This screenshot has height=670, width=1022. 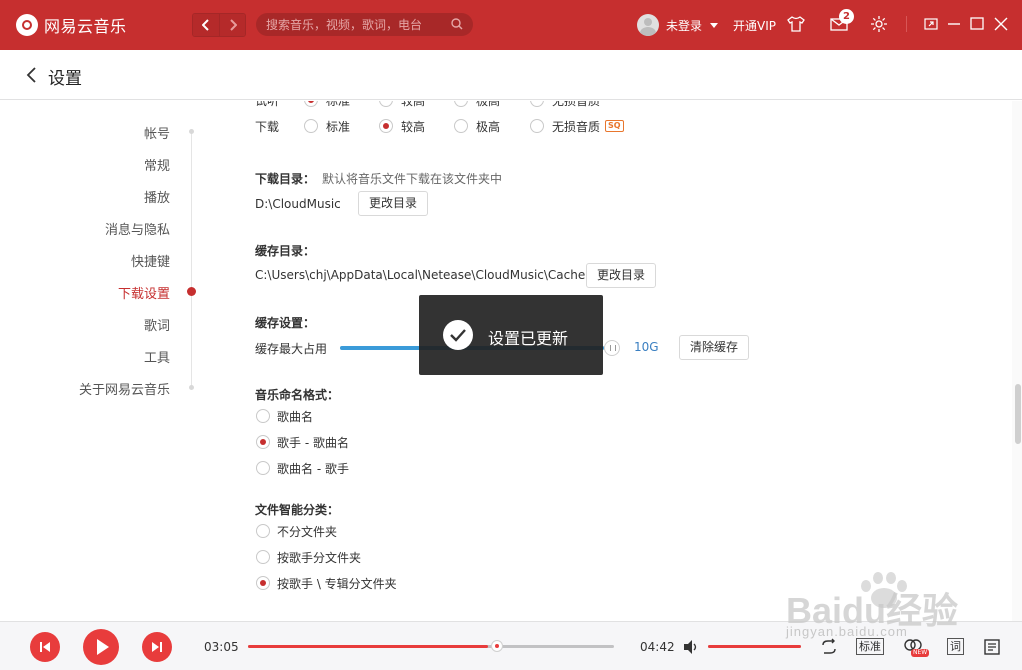 I want to click on chevron-left-icon, so click(x=205, y=25).